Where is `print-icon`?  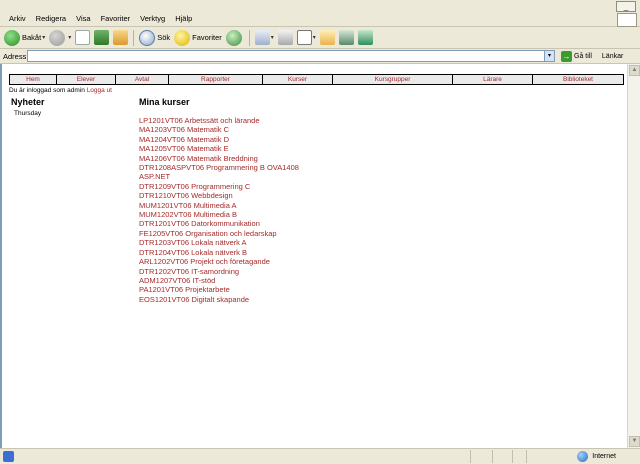
print-icon is located at coordinates (285, 37).